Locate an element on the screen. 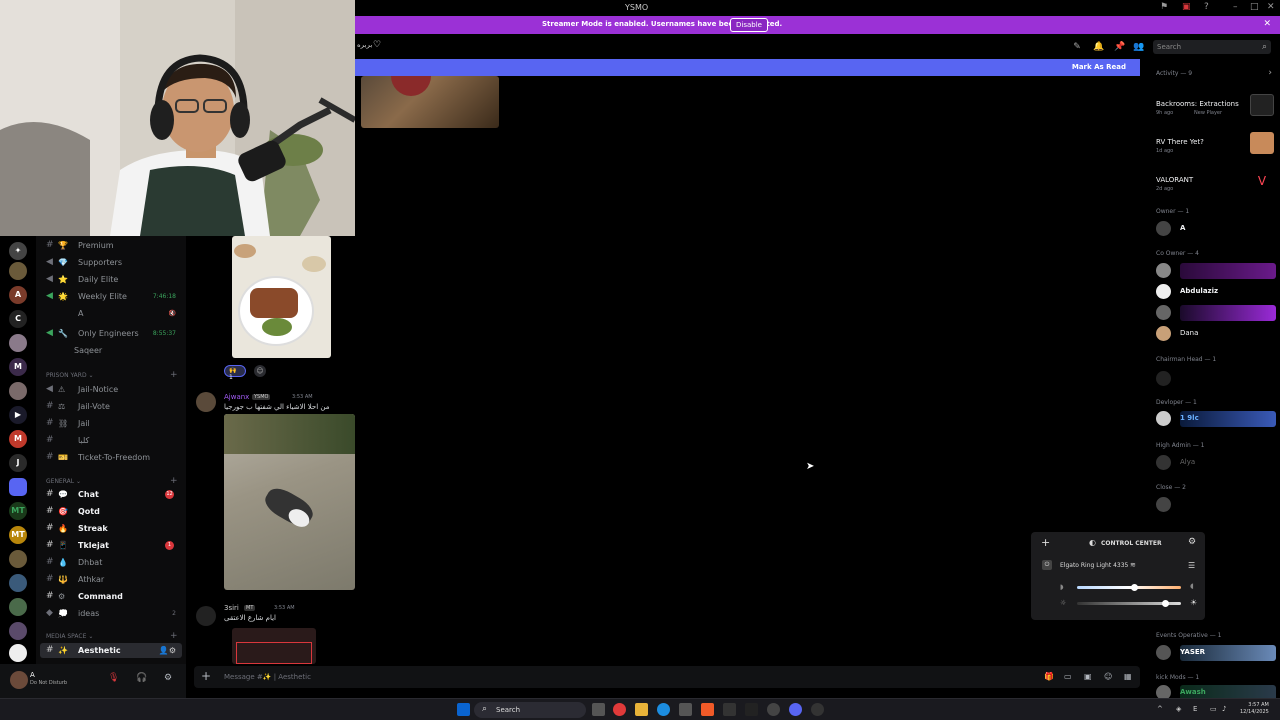 The height and width of the screenshot is (720, 1280). mute-mic-icon: 🎙 is located at coordinates (113, 678).